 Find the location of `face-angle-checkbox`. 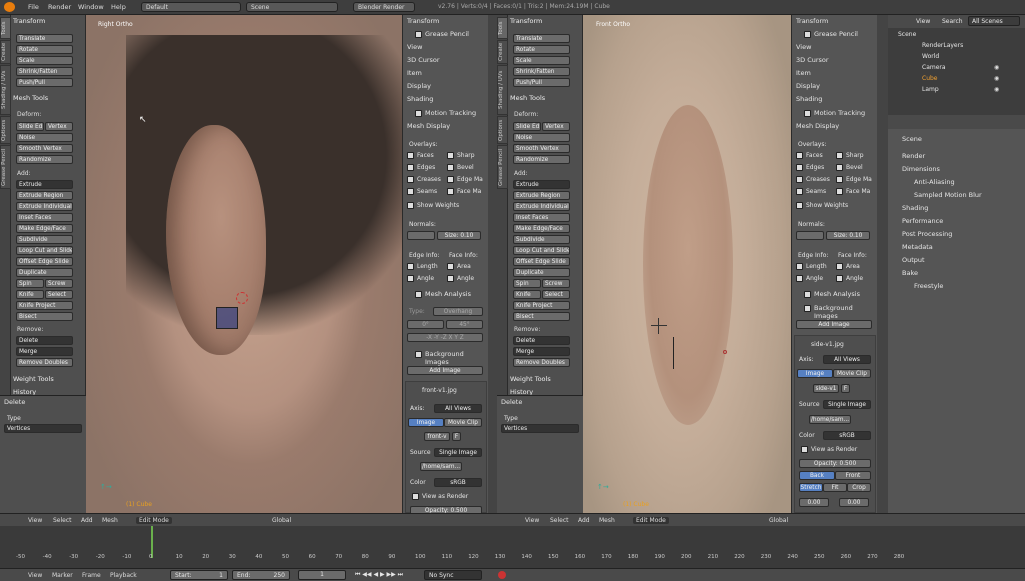

face-angle-checkbox is located at coordinates (839, 278).